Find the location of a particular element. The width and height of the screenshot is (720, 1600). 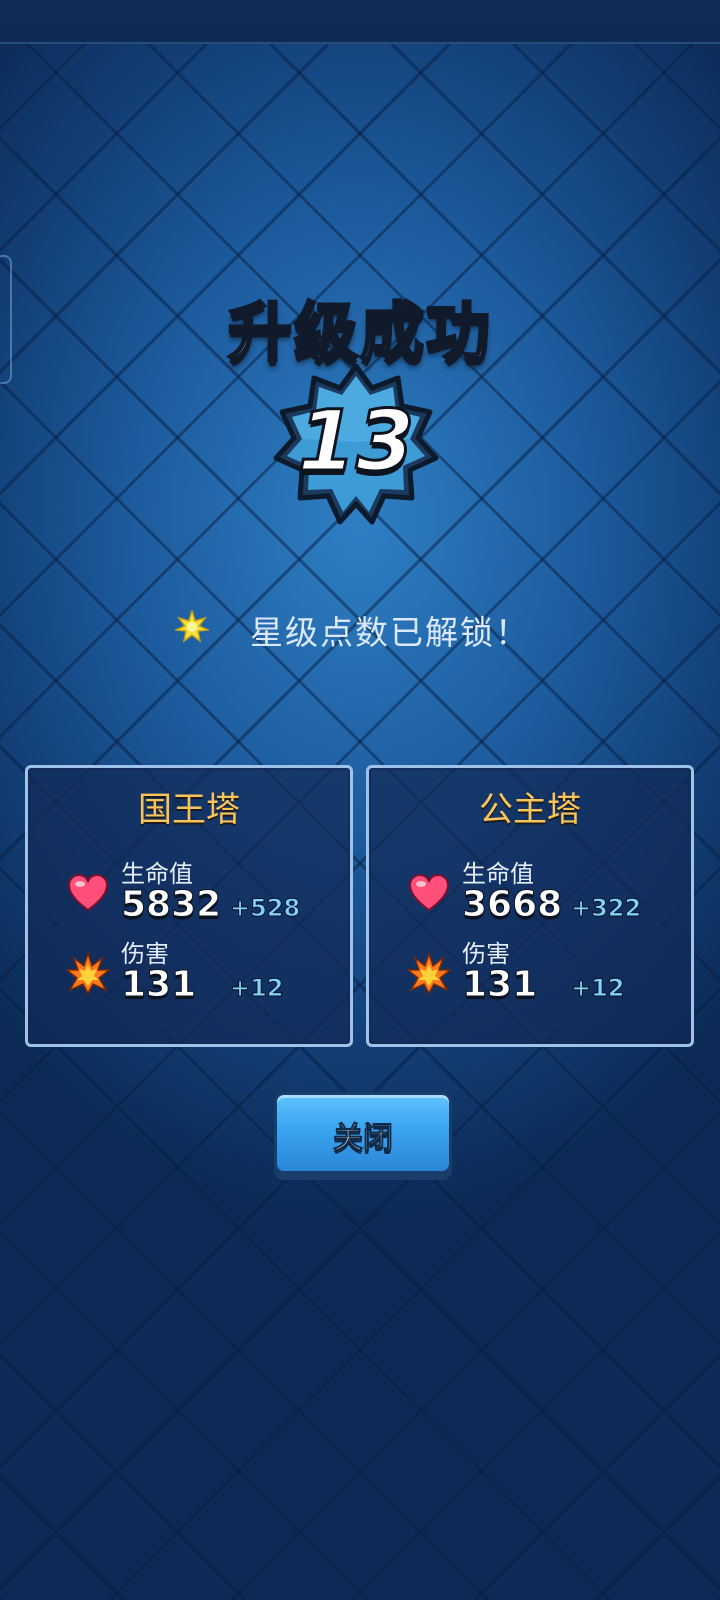

panel-title: 公主塔 is located at coordinates (530, 810).